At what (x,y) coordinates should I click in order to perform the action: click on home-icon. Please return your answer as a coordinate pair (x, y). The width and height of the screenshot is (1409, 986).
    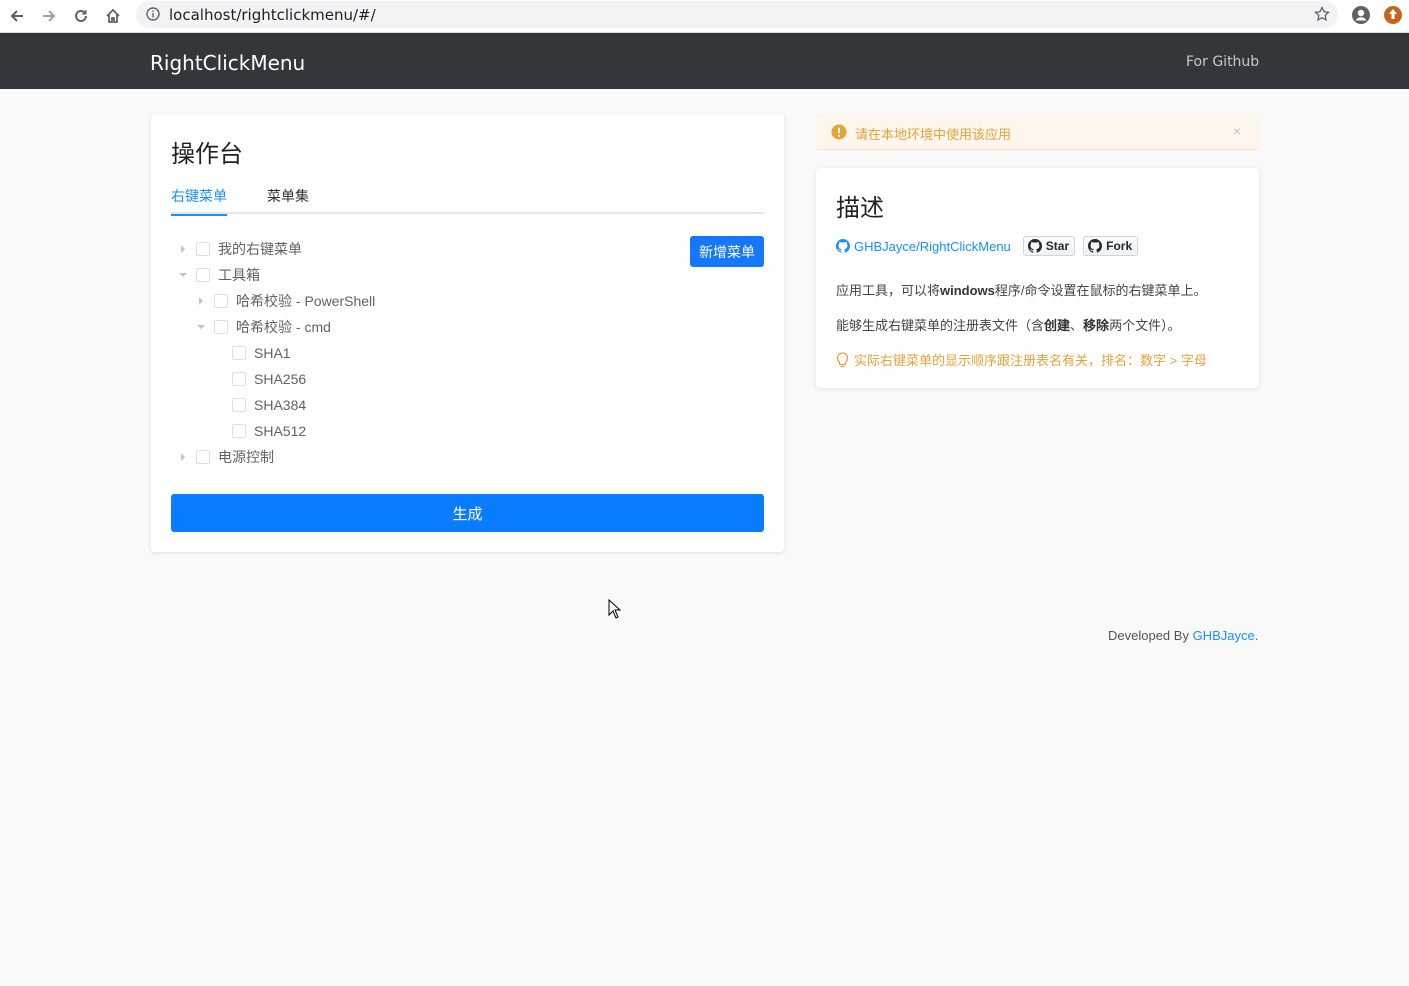
    Looking at the image, I should click on (113, 16).